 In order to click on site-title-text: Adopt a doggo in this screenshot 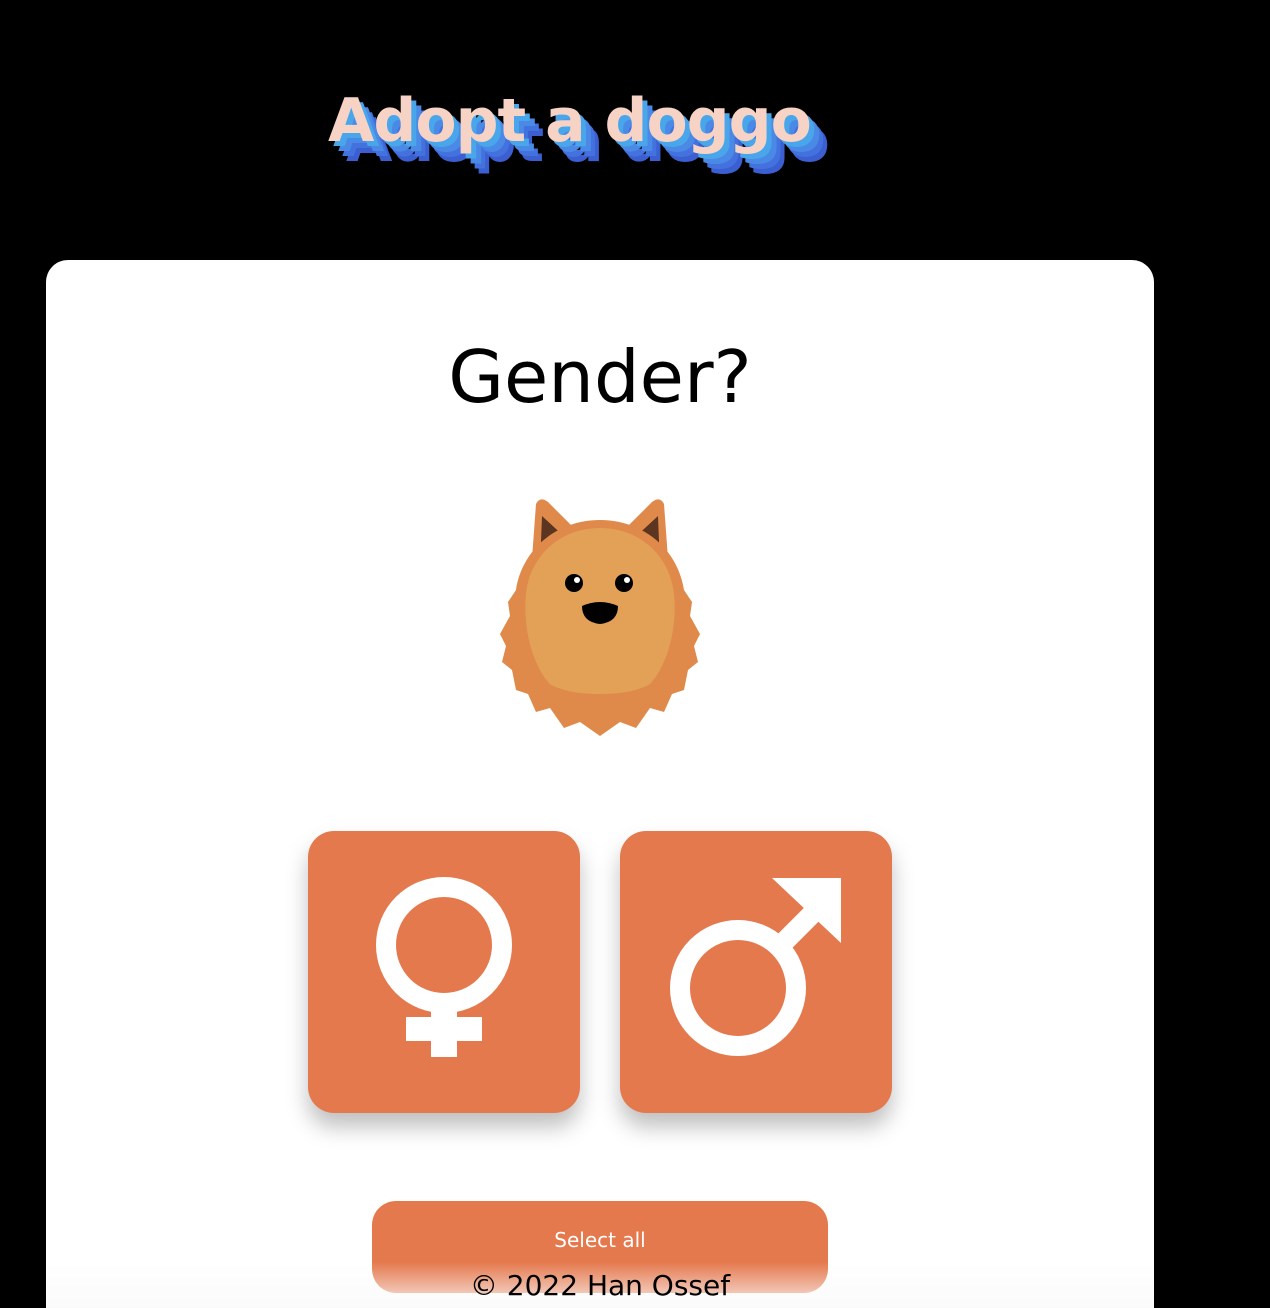, I will do `click(570, 121)`.